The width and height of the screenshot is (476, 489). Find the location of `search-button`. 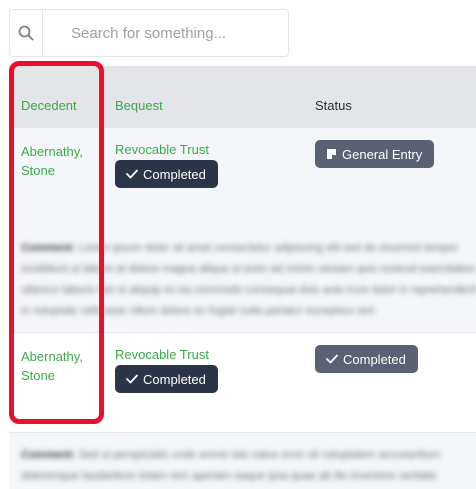

search-button is located at coordinates (25, 33).